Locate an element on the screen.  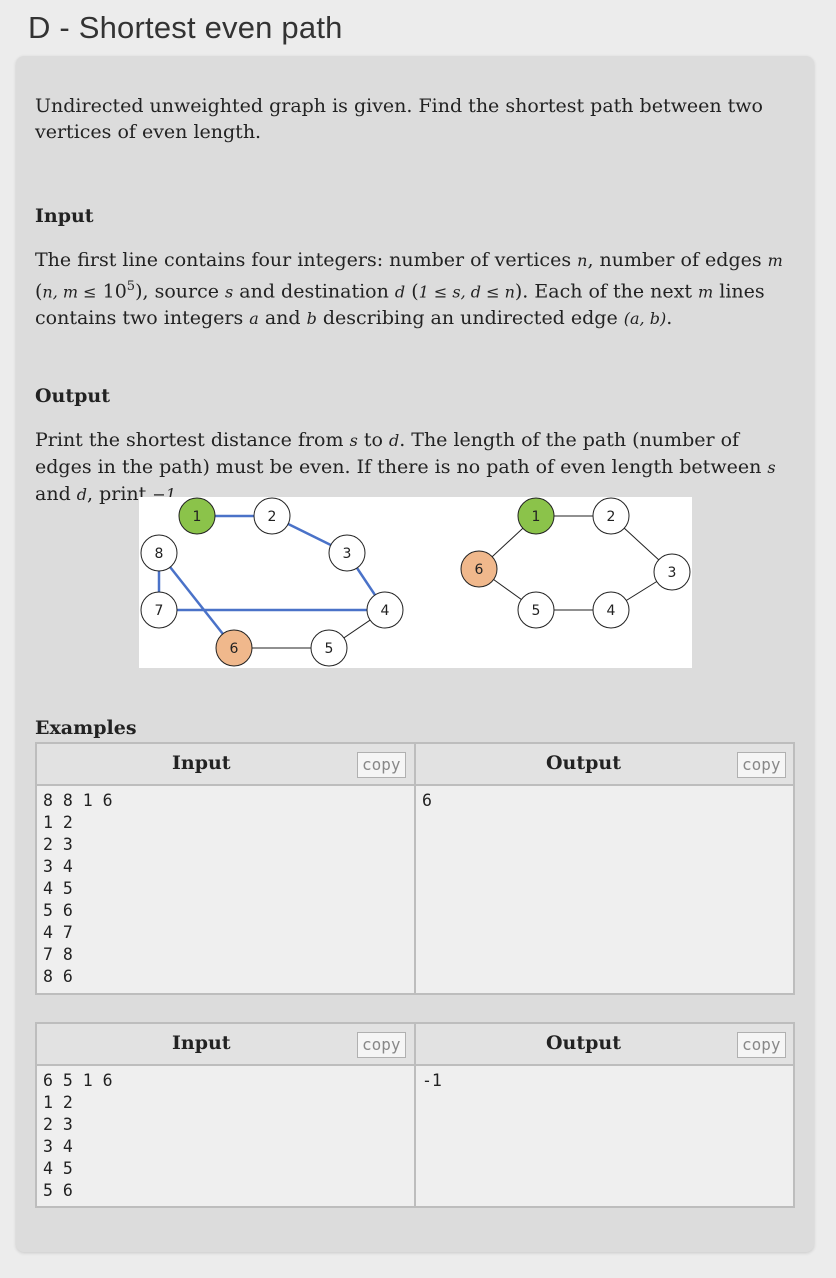
example-1-output-copy-button: copy is located at coordinates (761, 765).